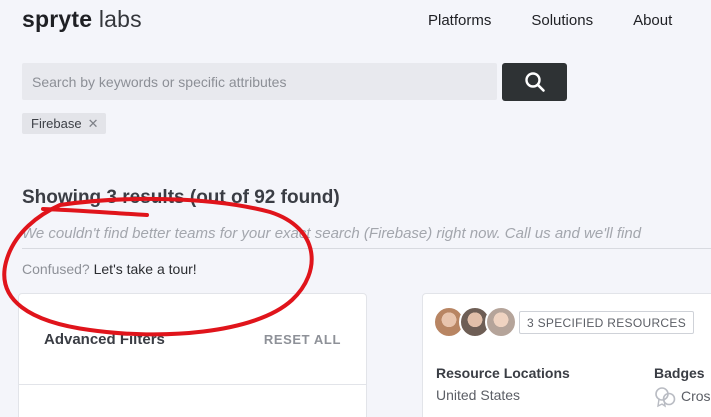 Image resolution: width=711 pixels, height=417 pixels. Describe the element at coordinates (562, 20) in the screenshot. I see `nav-solutions: Solutions` at that location.